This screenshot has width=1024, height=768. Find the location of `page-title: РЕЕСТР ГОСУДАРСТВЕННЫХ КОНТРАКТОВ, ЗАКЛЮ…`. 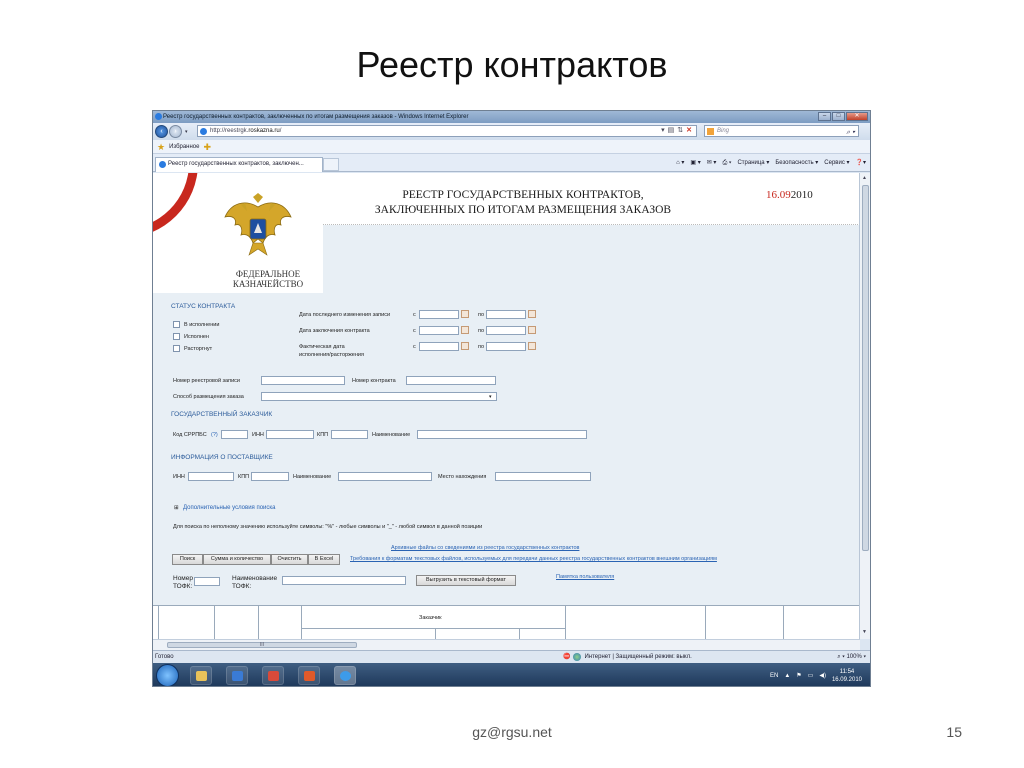

page-title: РЕЕСТР ГОСУДАРСТВЕННЫХ КОНТРАКТОВ, ЗАКЛЮ… is located at coordinates (523, 203).